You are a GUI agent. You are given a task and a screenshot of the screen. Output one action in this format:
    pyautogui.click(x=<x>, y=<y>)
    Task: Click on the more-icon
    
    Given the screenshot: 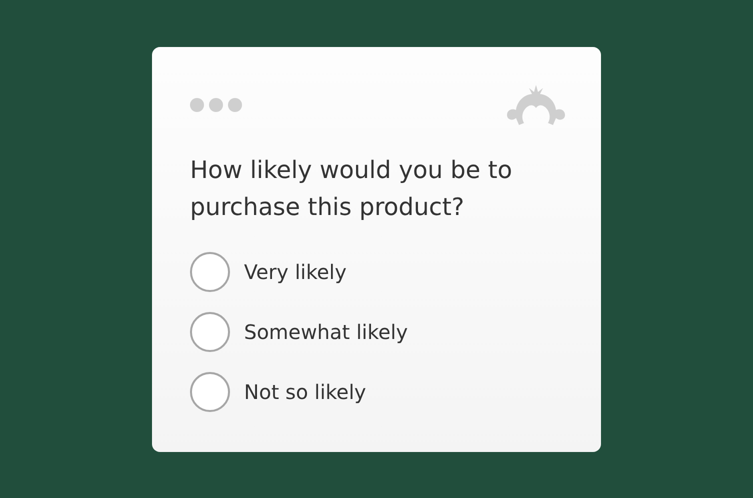 What is the action you would take?
    pyautogui.click(x=216, y=105)
    